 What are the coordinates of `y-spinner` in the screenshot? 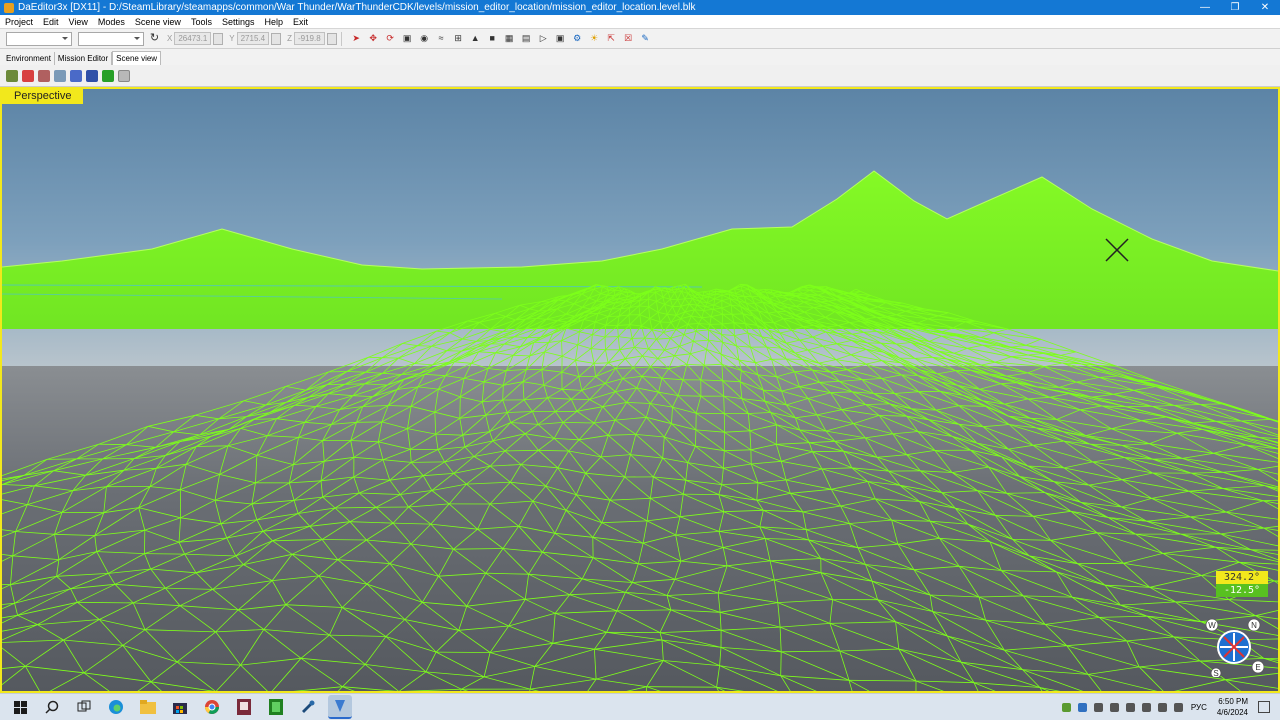 It's located at (276, 38).